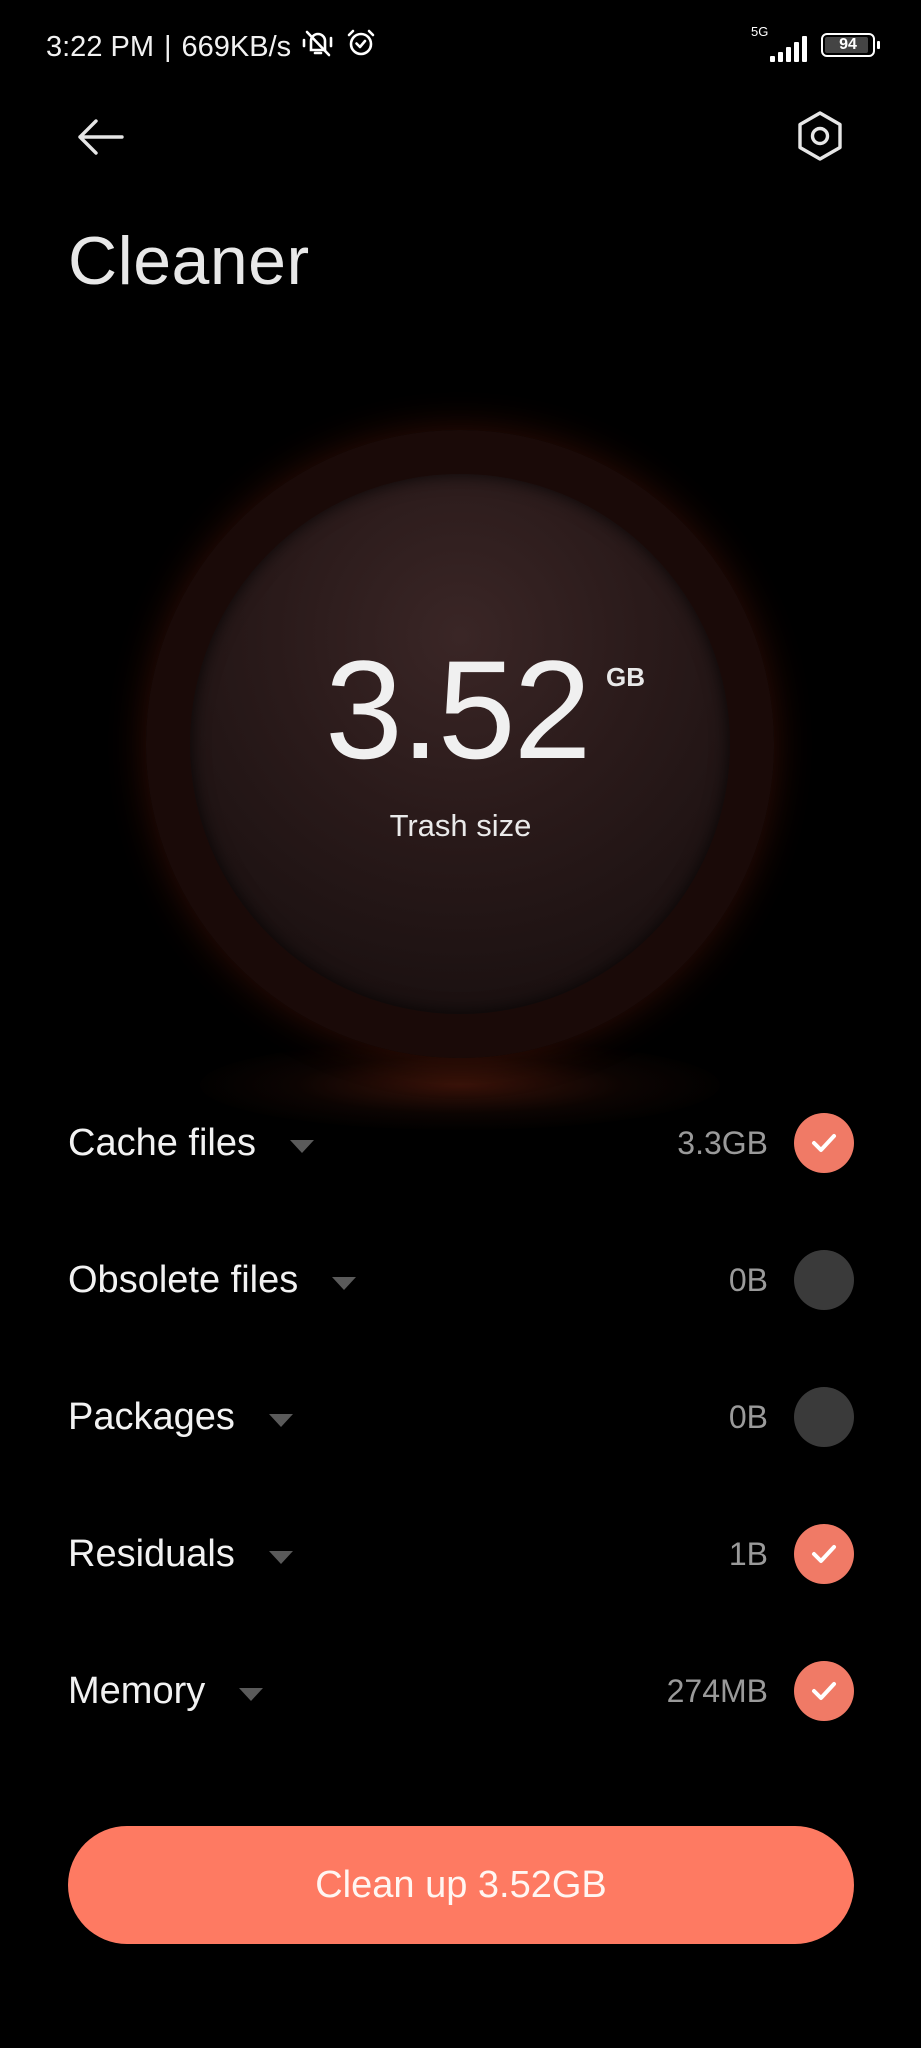 The width and height of the screenshot is (921, 2048). Describe the element at coordinates (760, 31) in the screenshot. I see `network-type: 5G` at that location.